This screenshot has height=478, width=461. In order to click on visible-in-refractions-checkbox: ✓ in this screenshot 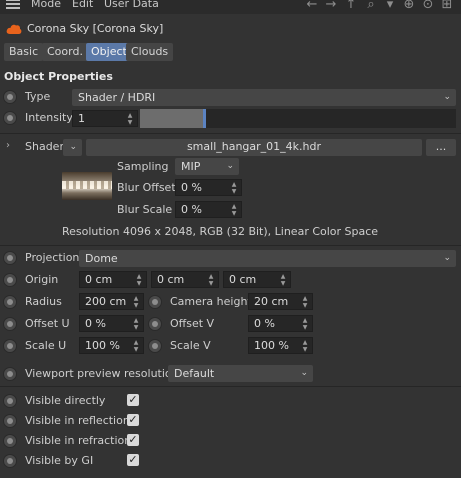, I will do `click(133, 440)`.